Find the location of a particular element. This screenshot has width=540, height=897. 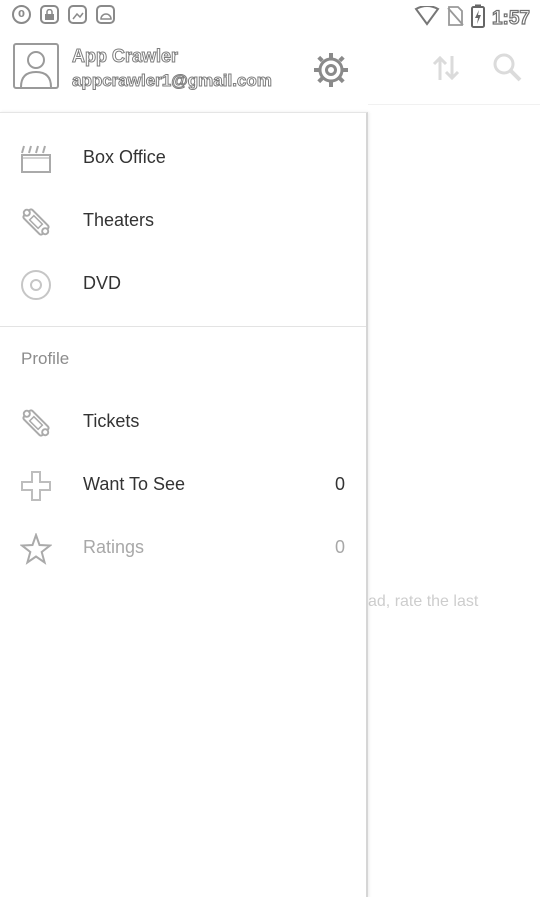

disc-icon is located at coordinates (36, 285).